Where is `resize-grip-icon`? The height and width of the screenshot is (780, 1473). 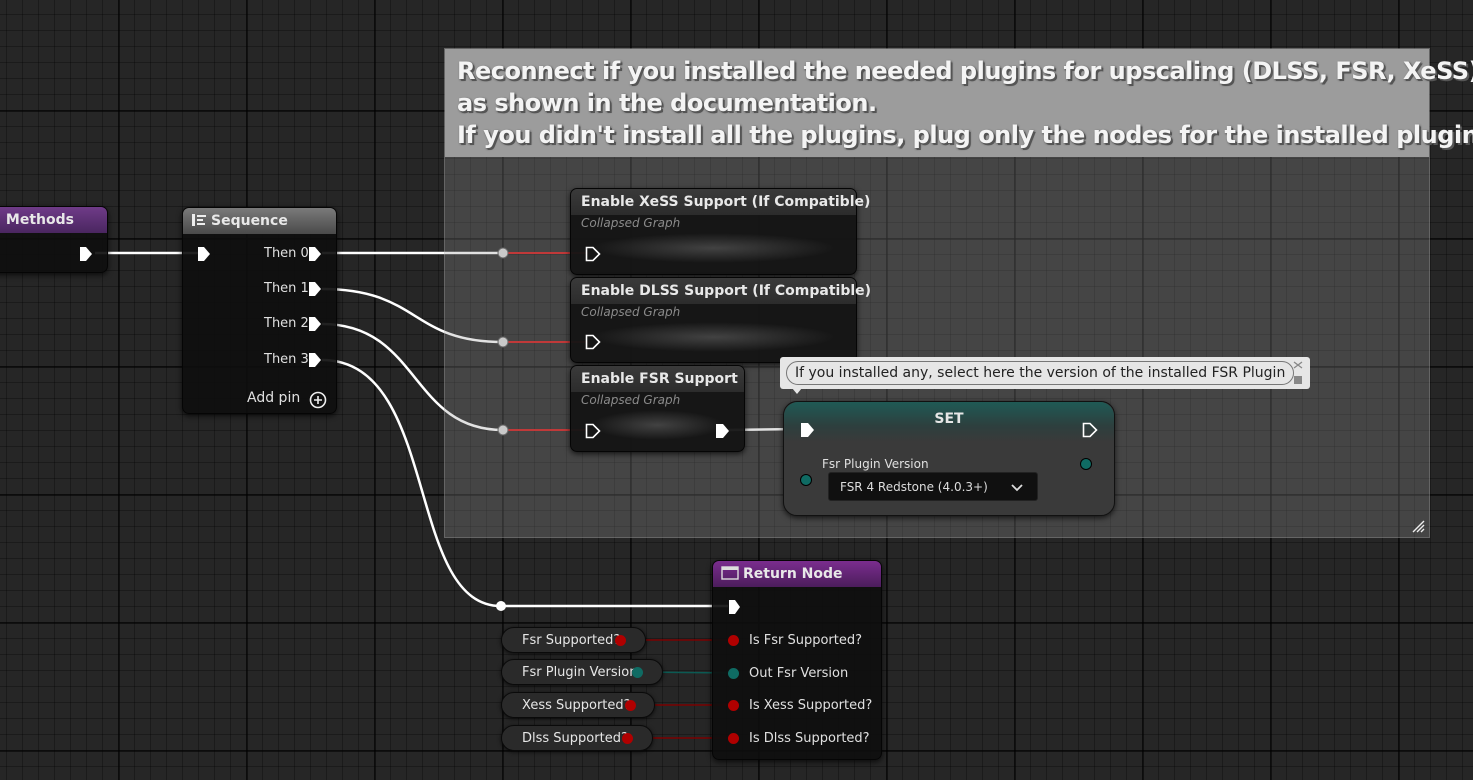
resize-grip-icon is located at coordinates (1418, 526).